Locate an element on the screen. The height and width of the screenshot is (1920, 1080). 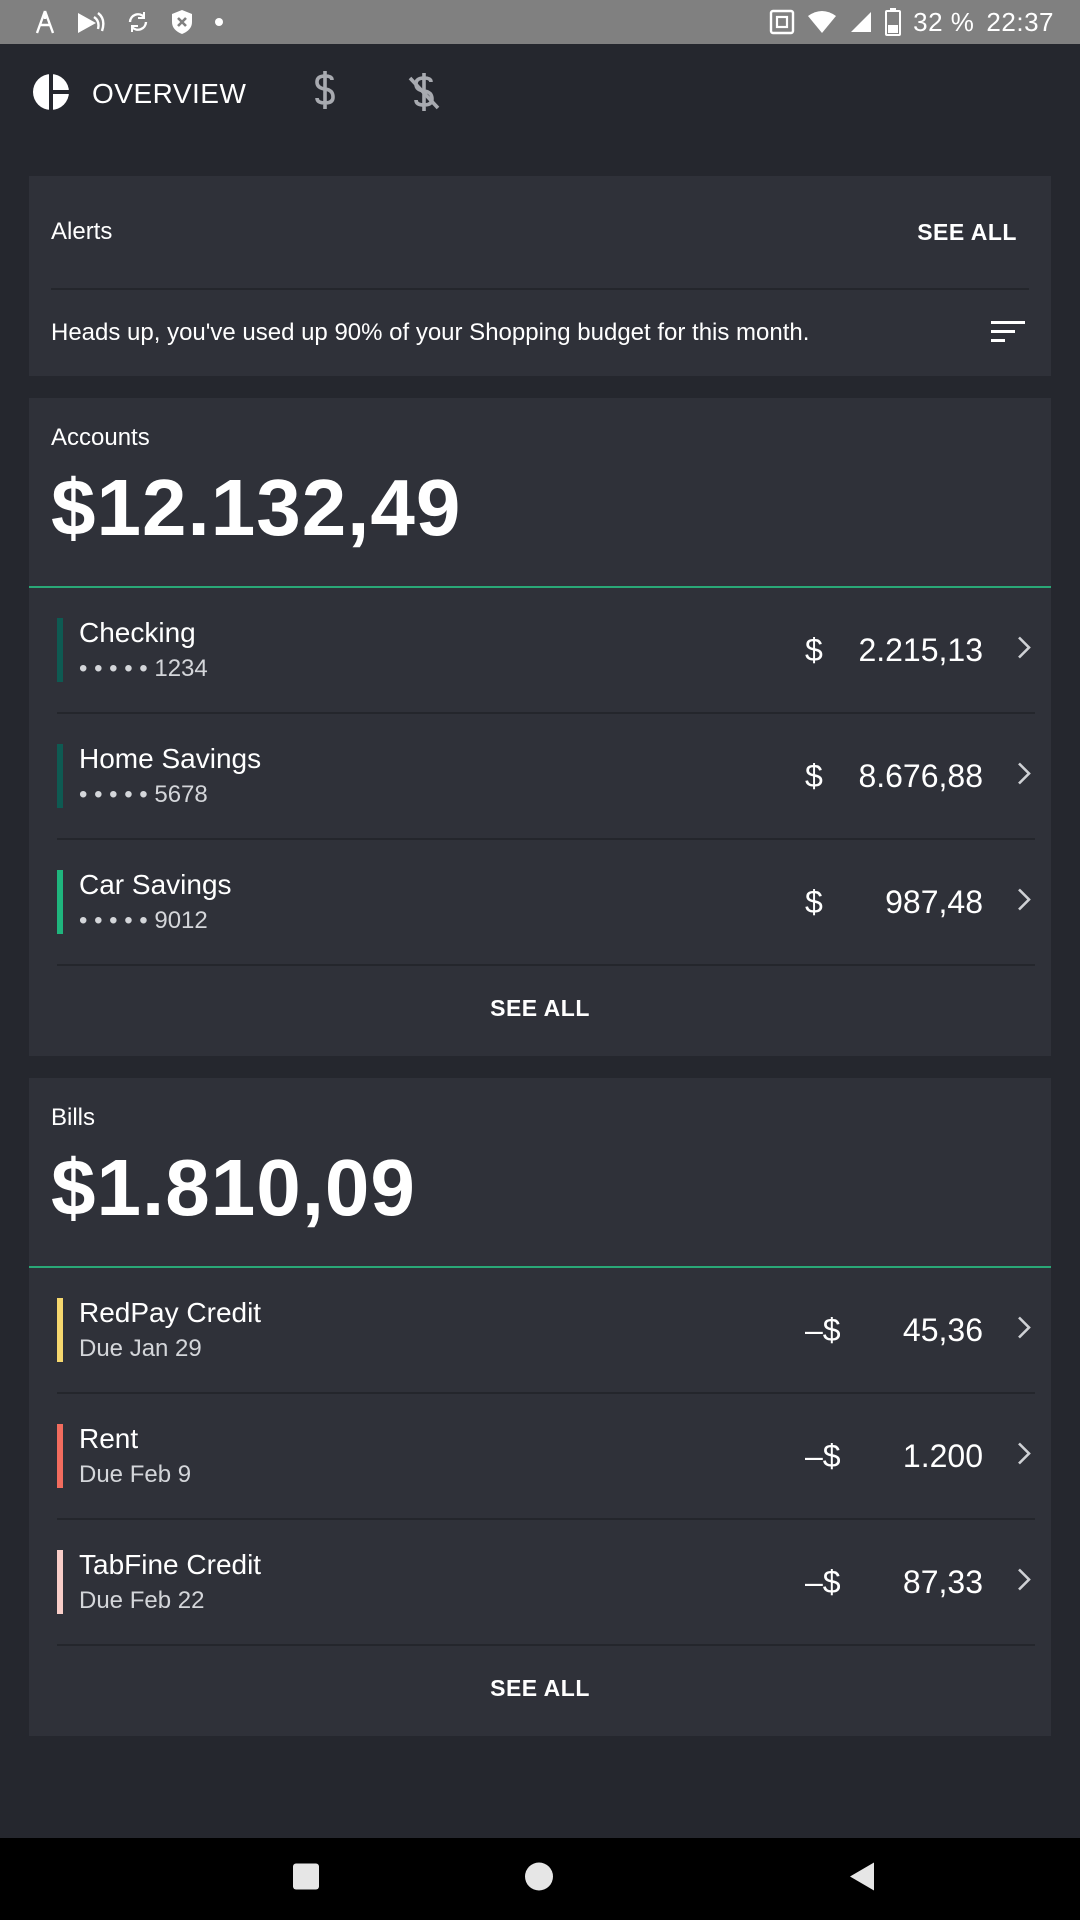
dollar-icon is located at coordinates (325, 94).